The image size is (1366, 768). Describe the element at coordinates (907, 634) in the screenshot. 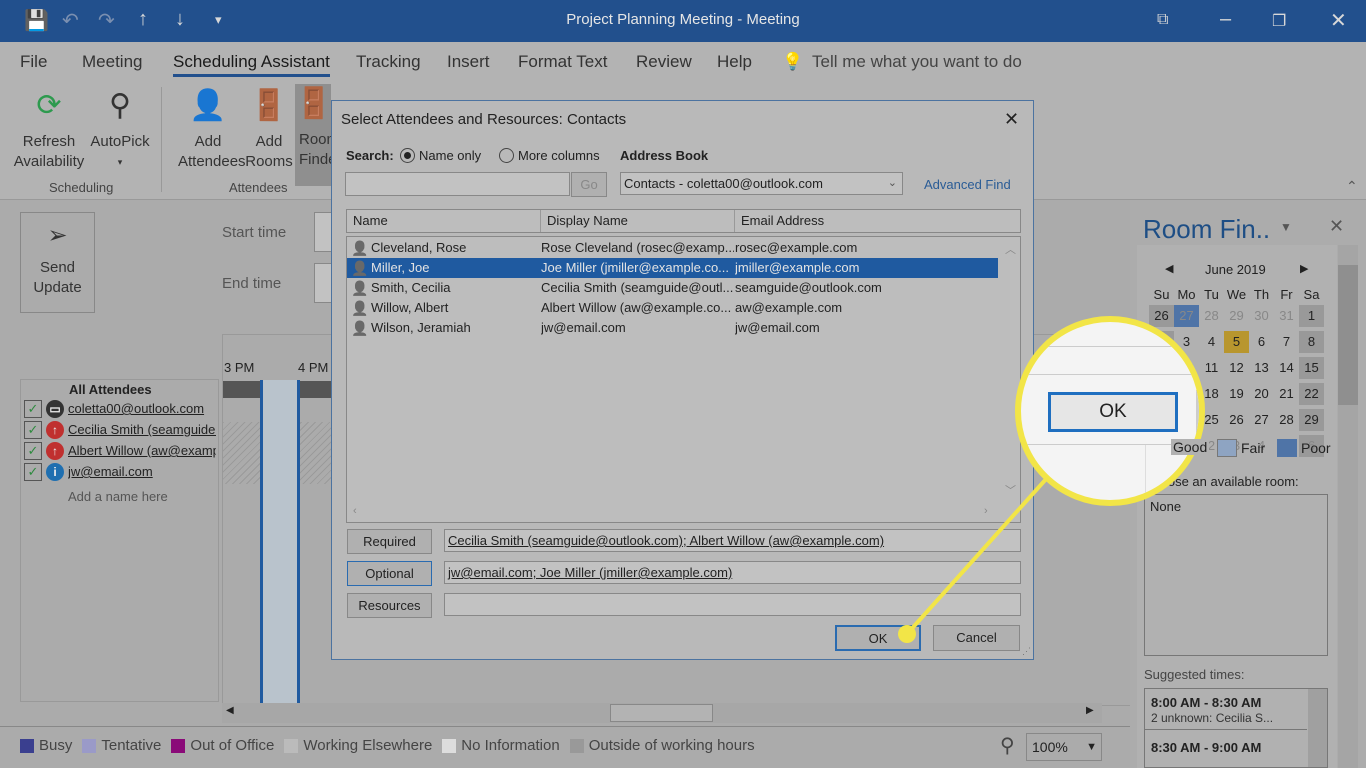

I see `callout-dot` at that location.